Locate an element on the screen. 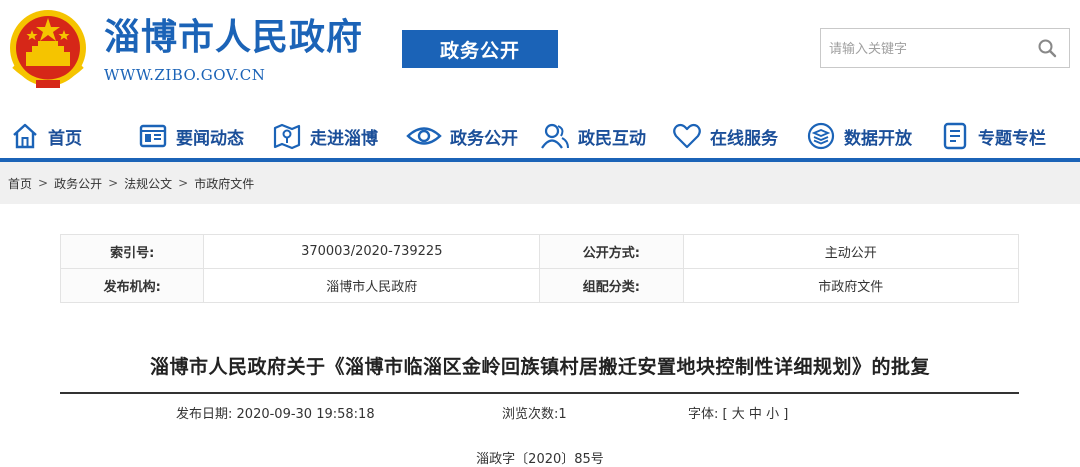 The height and width of the screenshot is (467, 1080). index-number-value: 370003/2020-739225 is located at coordinates (372, 251).